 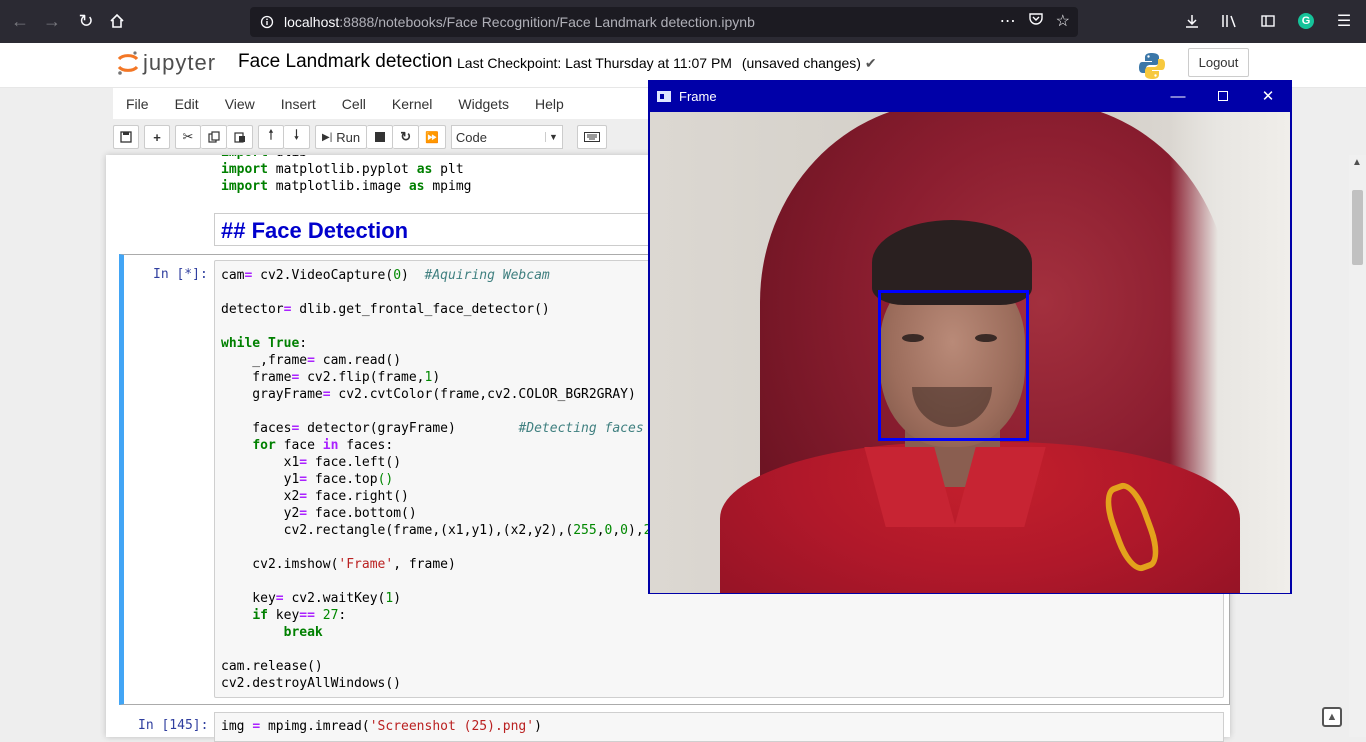 I want to click on bookmark-star-icon: ☆, so click(x=1063, y=21).